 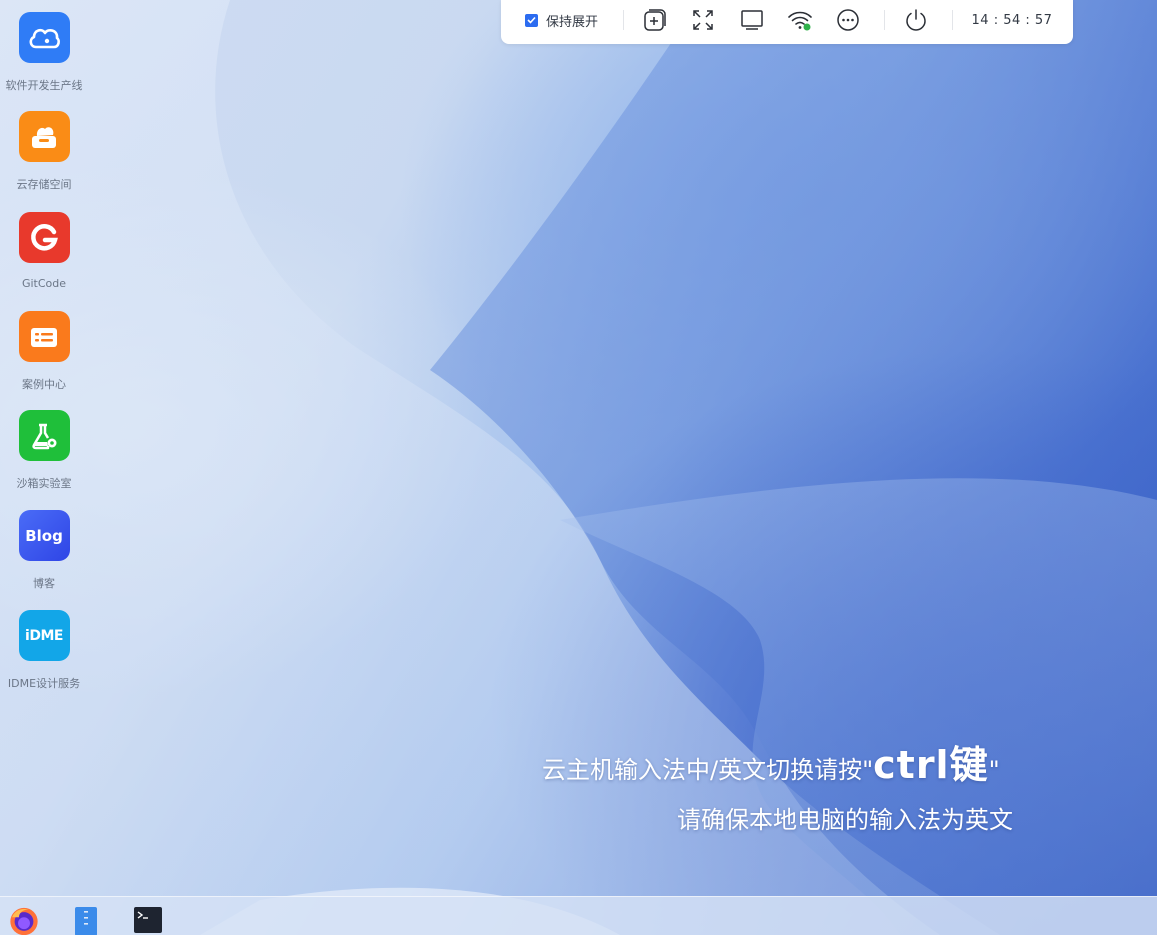 I want to click on power-button, so click(x=916, y=20).